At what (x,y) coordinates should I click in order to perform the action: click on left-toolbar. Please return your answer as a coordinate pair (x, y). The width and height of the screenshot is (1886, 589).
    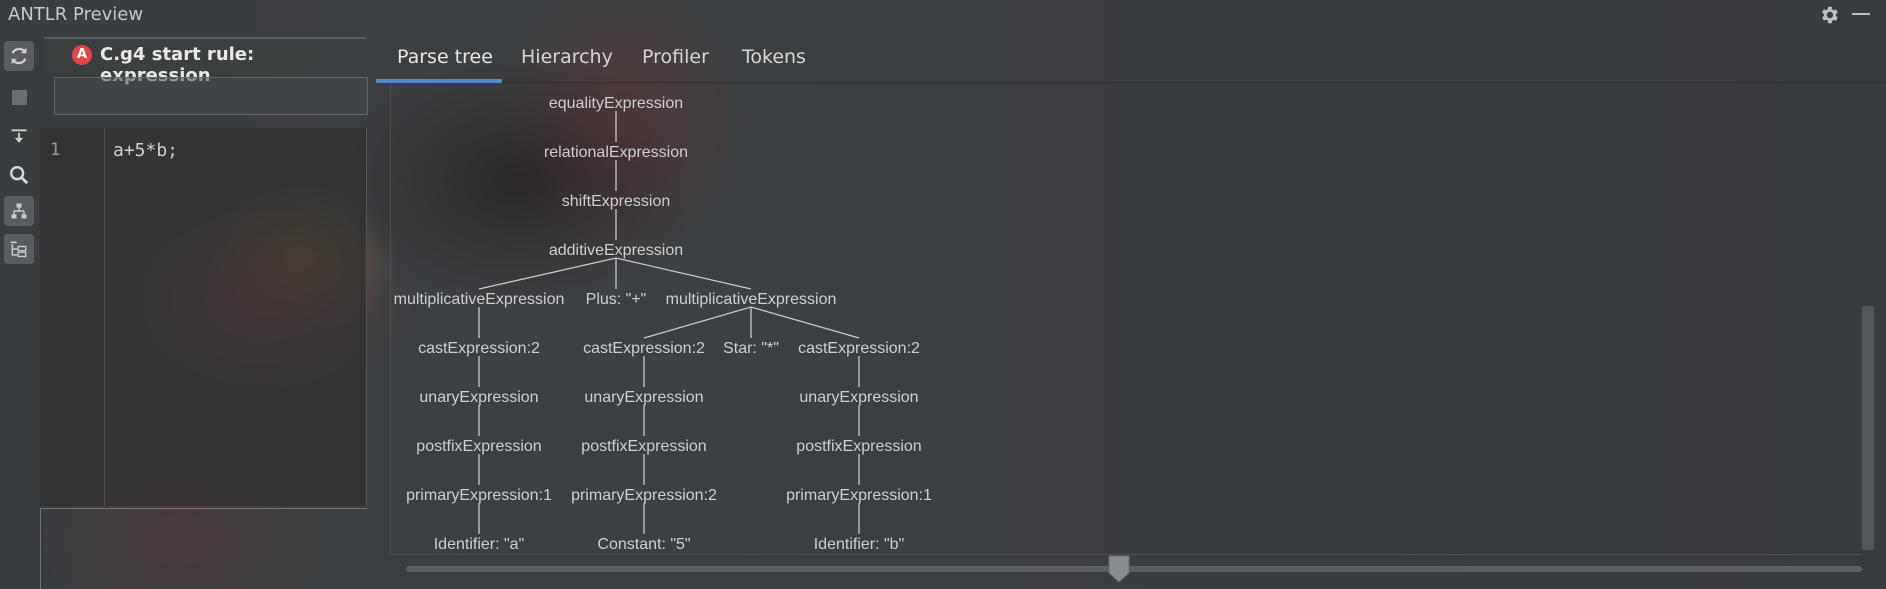
    Looking at the image, I should click on (19, 312).